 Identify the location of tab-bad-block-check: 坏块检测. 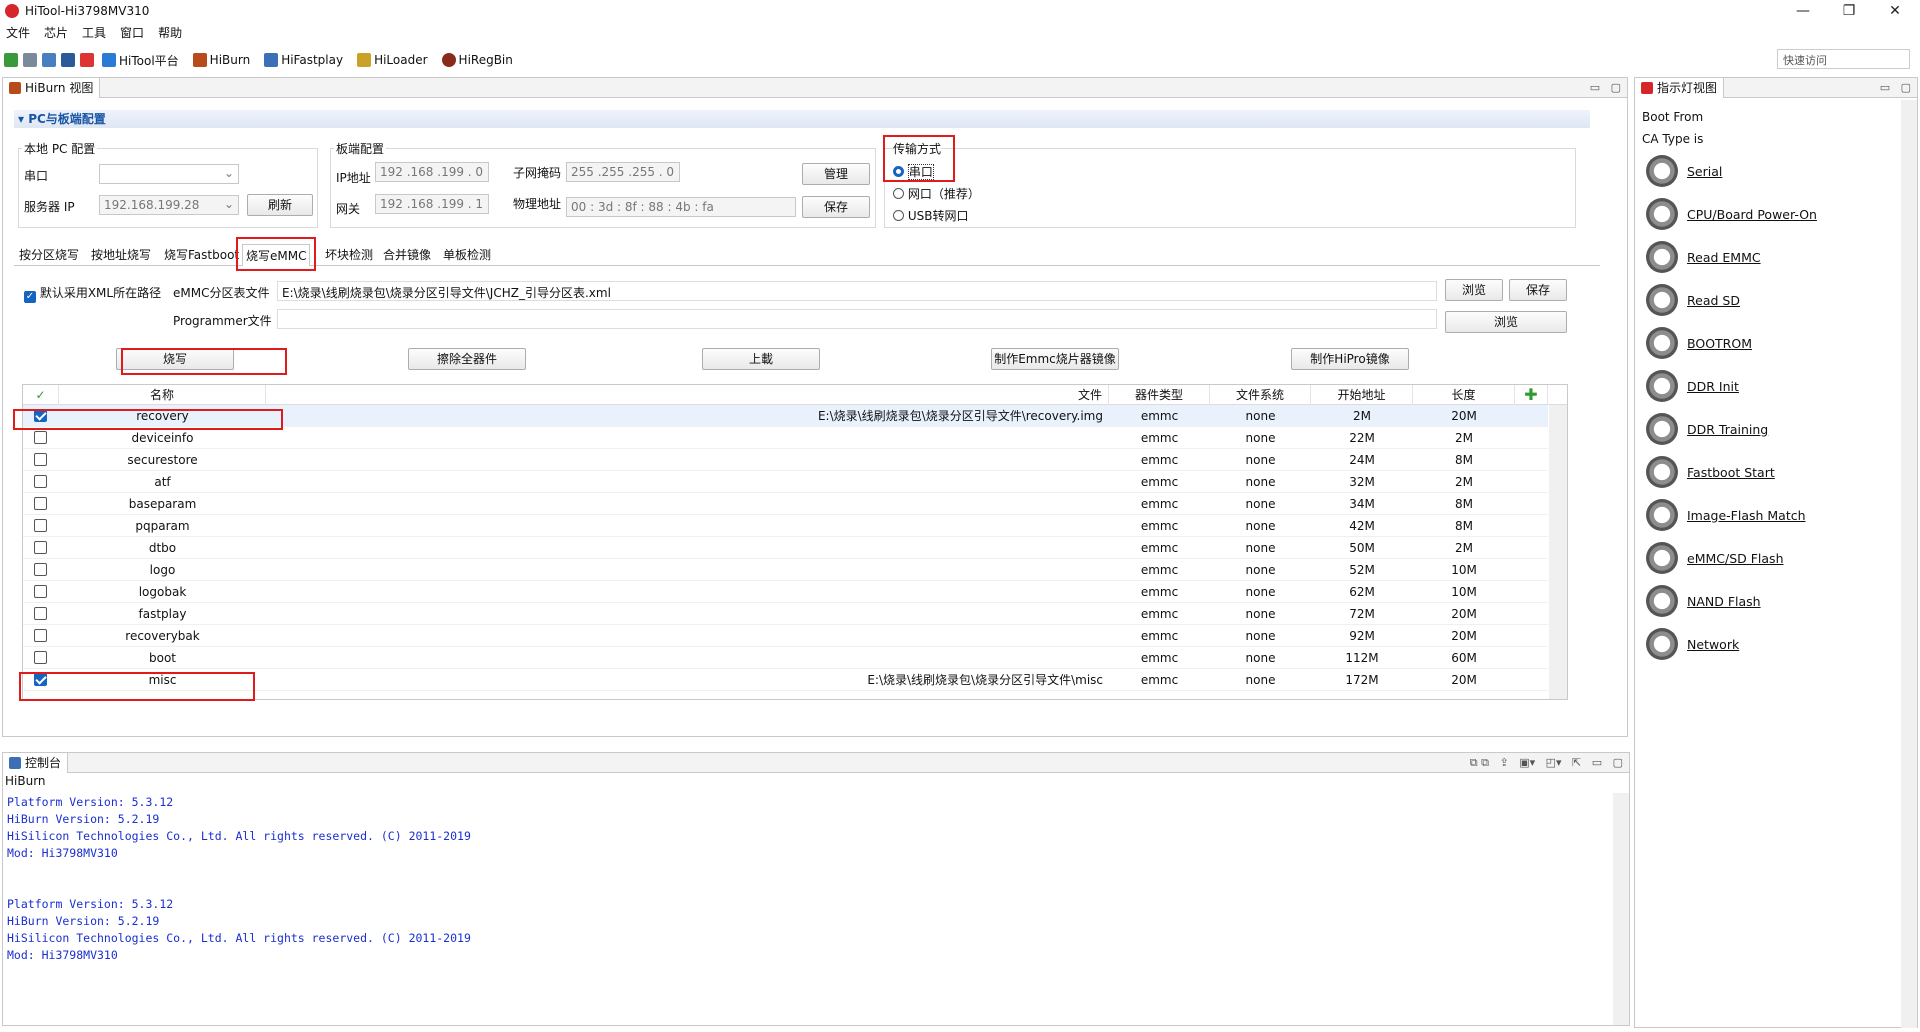
(349, 255).